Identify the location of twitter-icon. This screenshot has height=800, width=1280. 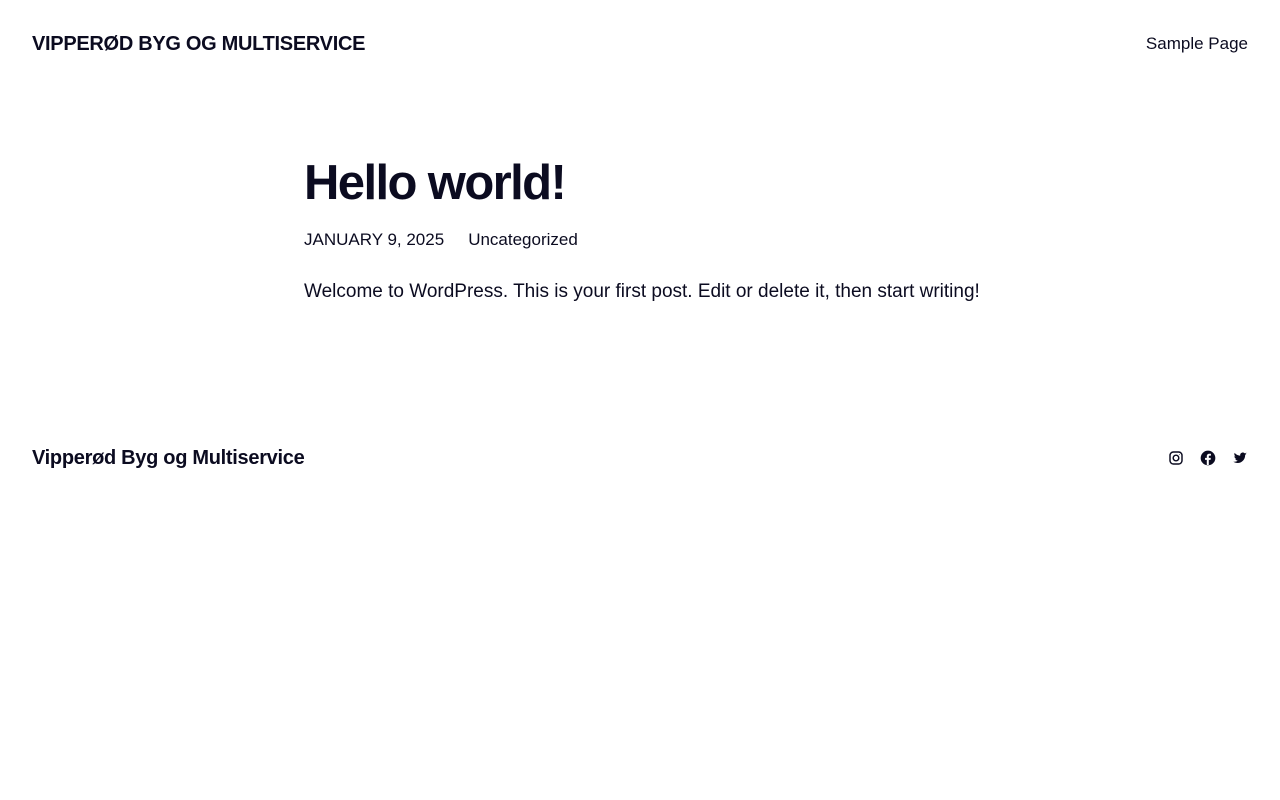
(1240, 458).